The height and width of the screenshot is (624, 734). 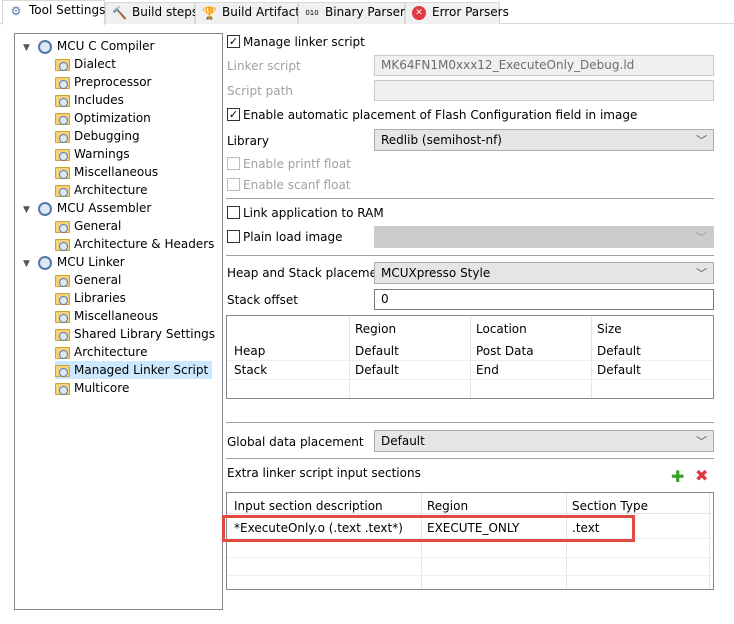 I want to click on tree-item-label: MCU C Compiler, so click(x=105, y=46).